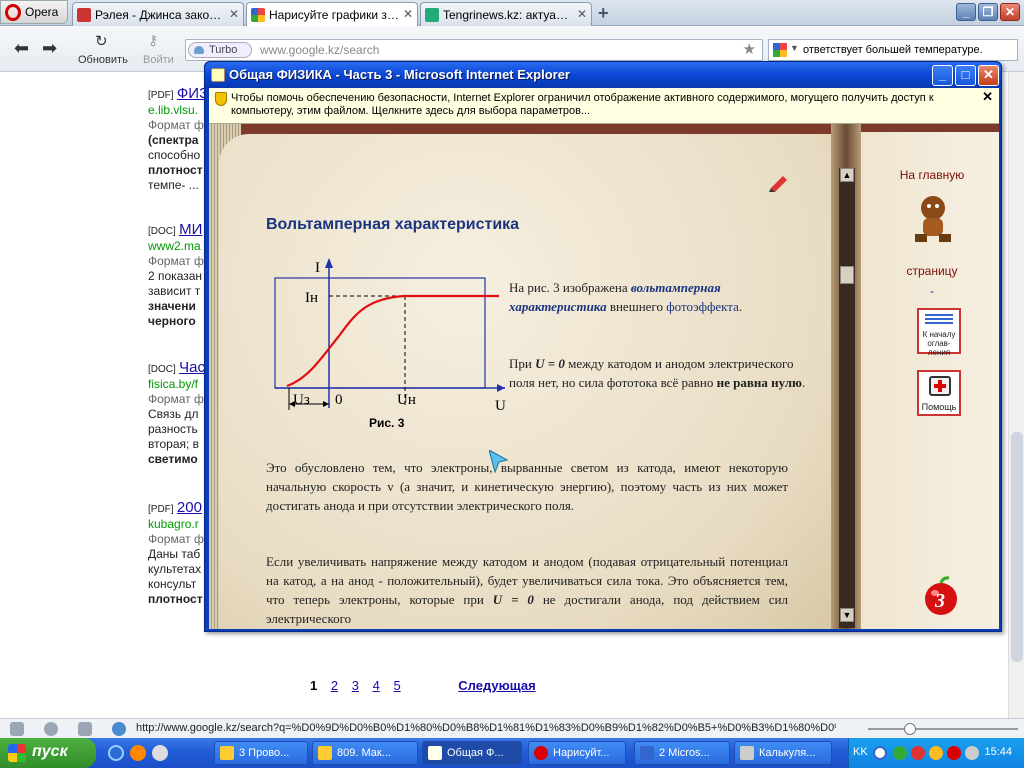 The image size is (1024, 768). What do you see at coordinates (847, 398) in the screenshot?
I see `content-scrollbar: ▲ ▼` at bounding box center [847, 398].